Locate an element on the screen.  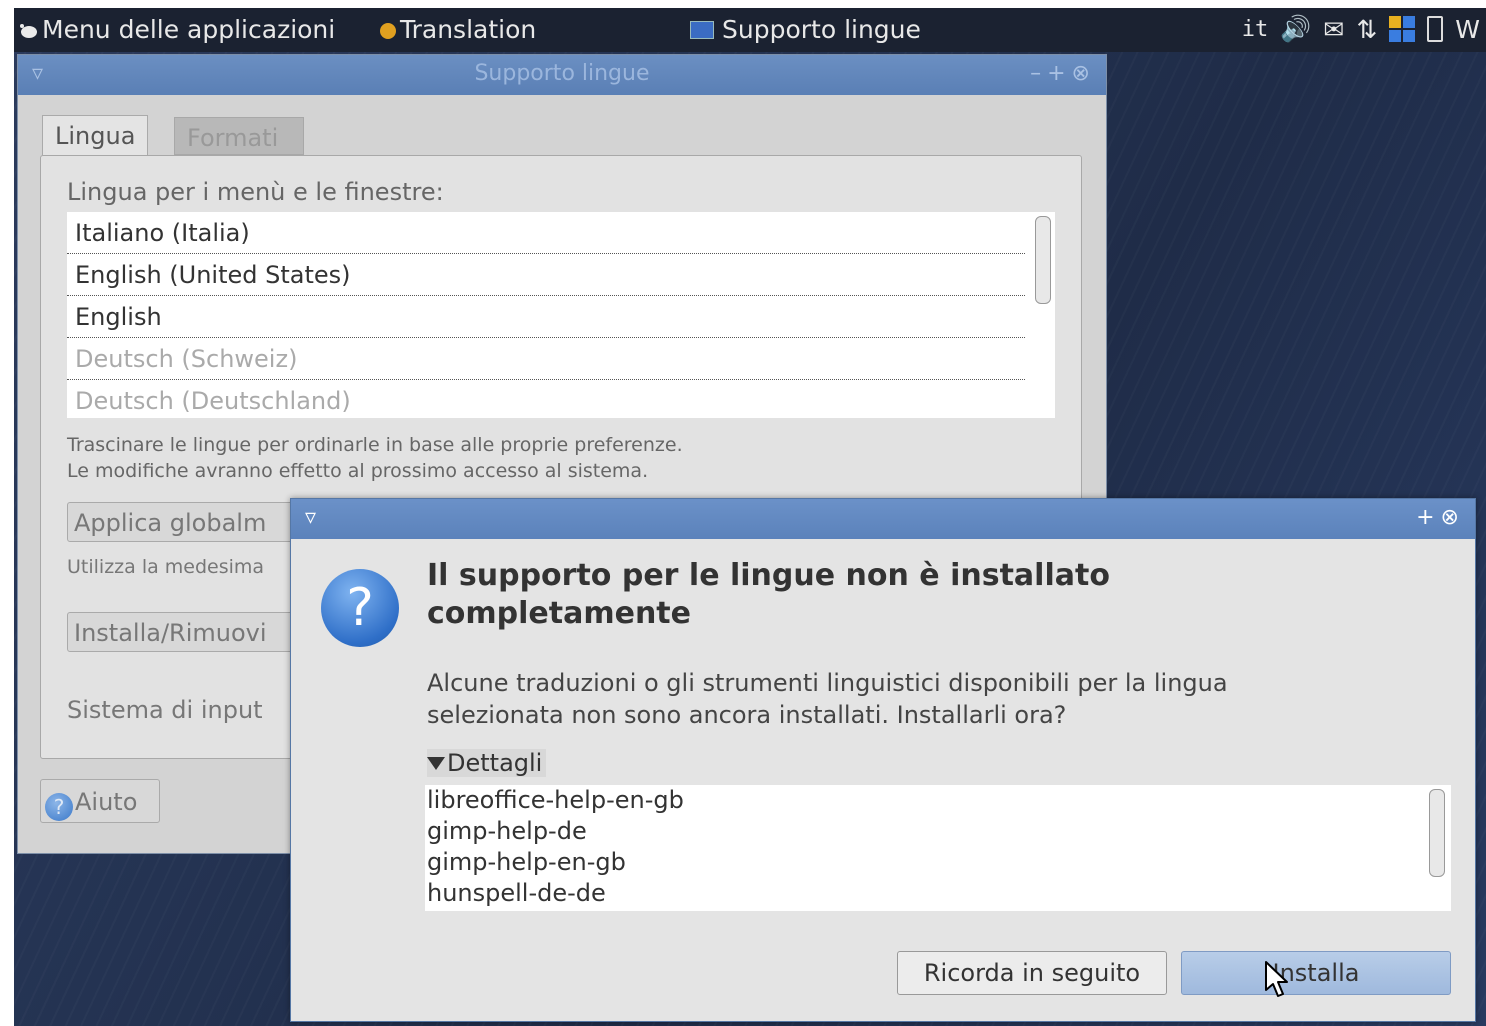
volume-icon: 🔊 is located at coordinates (1295, 29).